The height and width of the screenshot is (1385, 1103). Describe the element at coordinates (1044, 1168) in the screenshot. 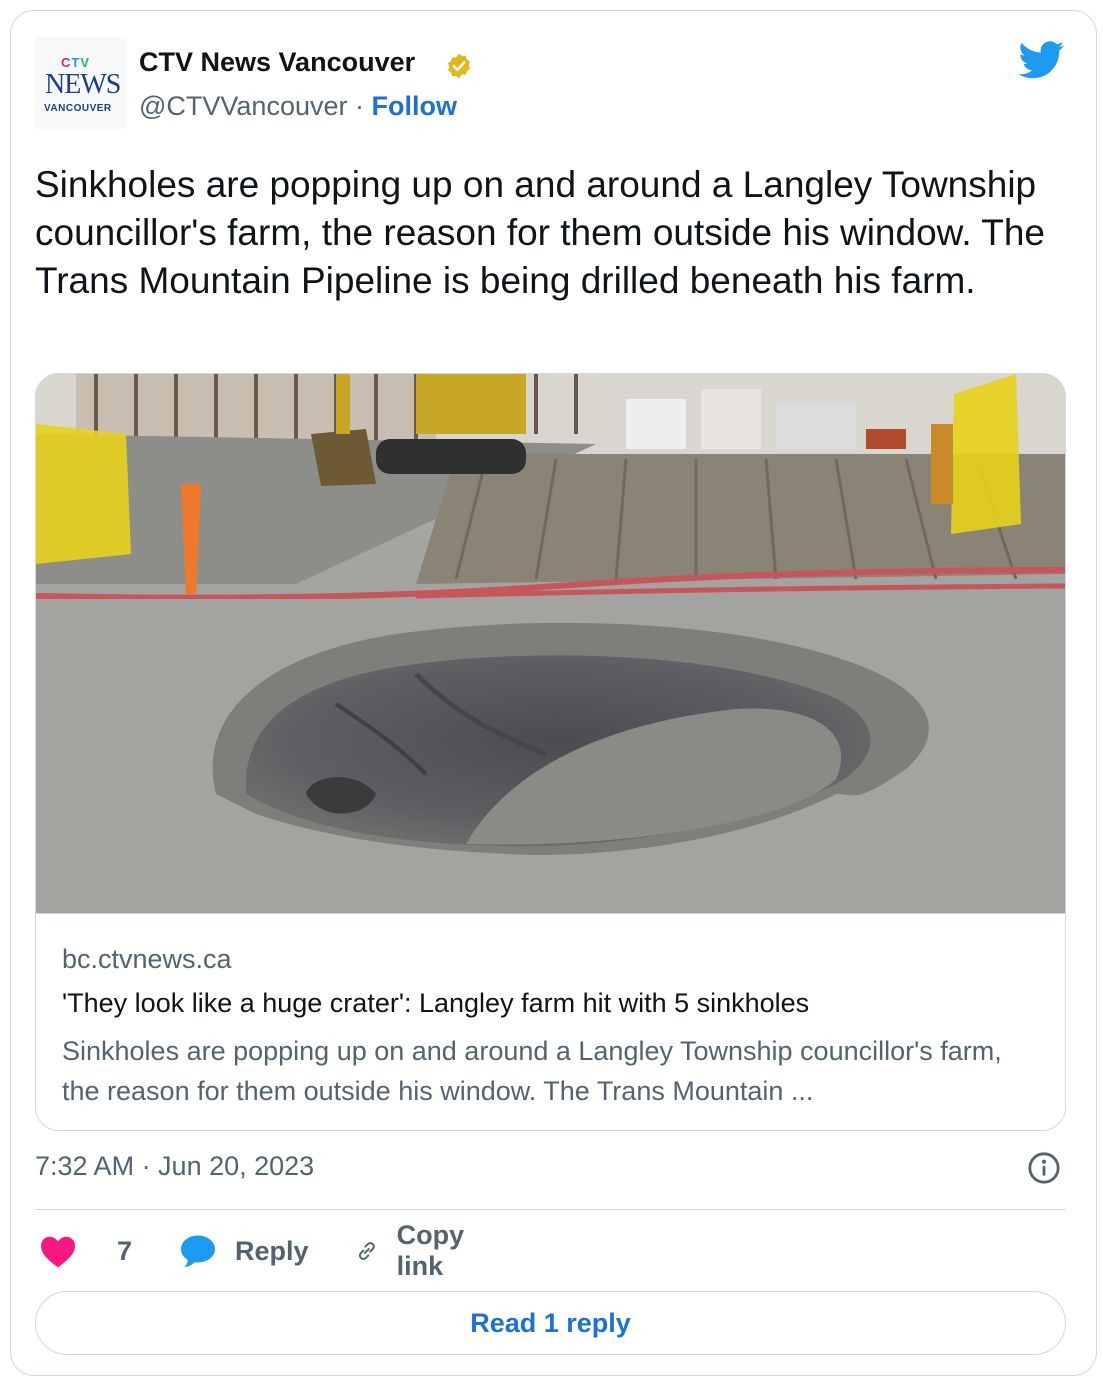

I see `info-icon` at that location.